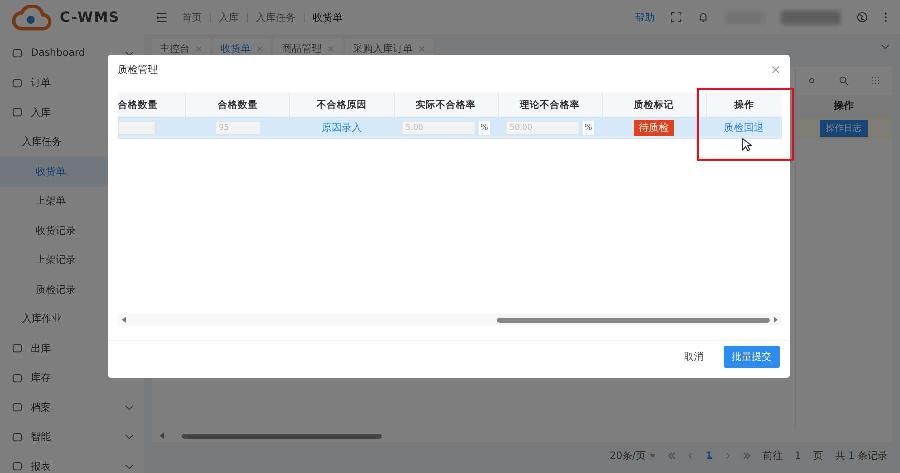 The image size is (900, 473). I want to click on total-count: 共 1 条记录, so click(861, 456).